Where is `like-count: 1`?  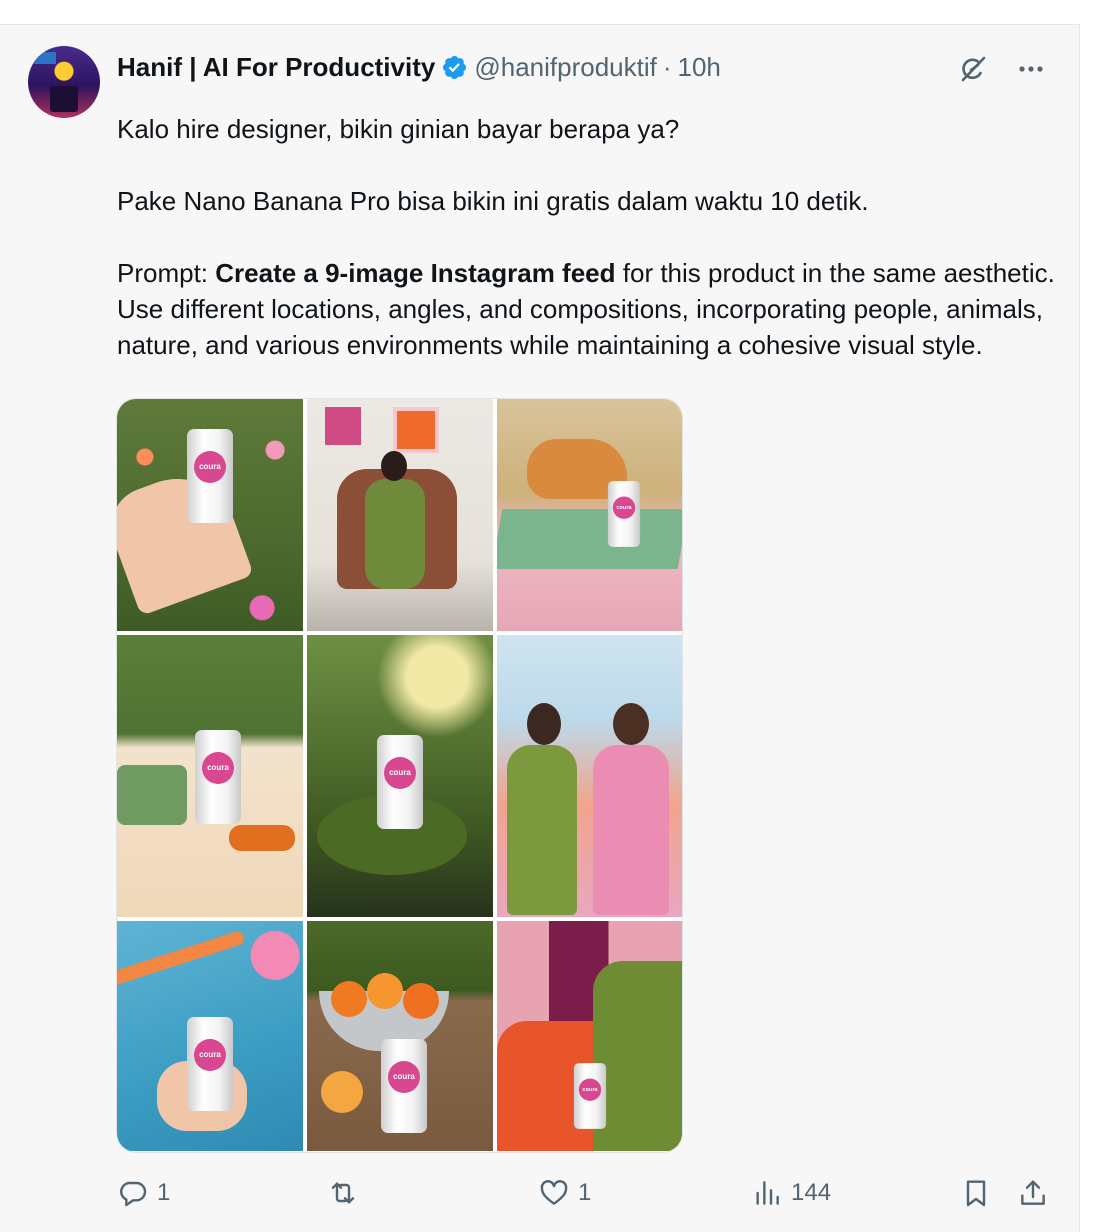 like-count: 1 is located at coordinates (585, 1192).